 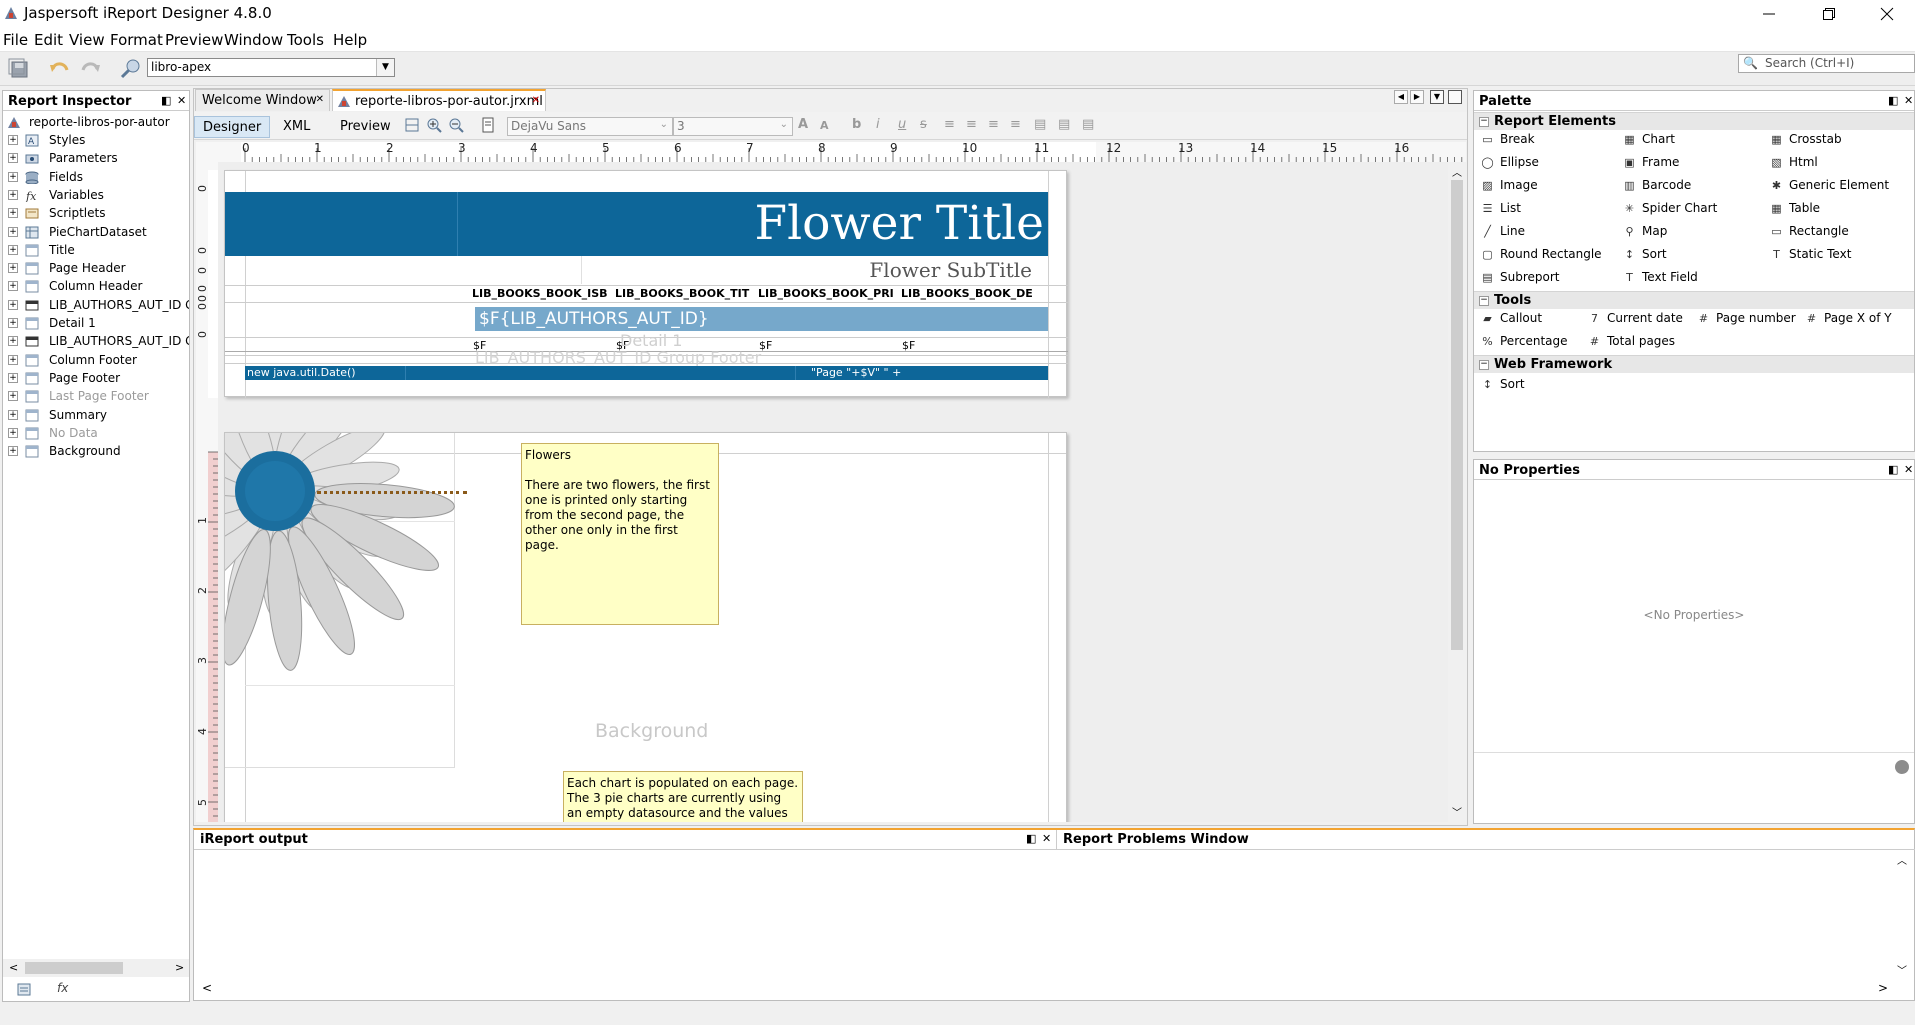 I want to click on palette-item-line: ╱ Line, so click(x=1550, y=232).